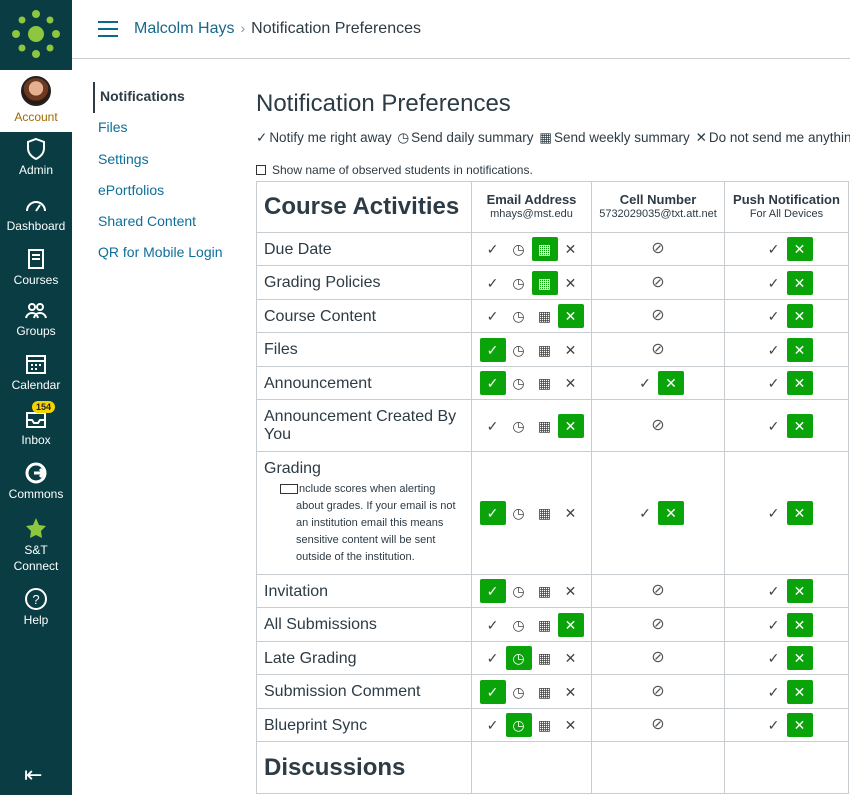 The width and height of the screenshot is (850, 795). What do you see at coordinates (36, 34) in the screenshot?
I see `canvas-logo-icon` at bounding box center [36, 34].